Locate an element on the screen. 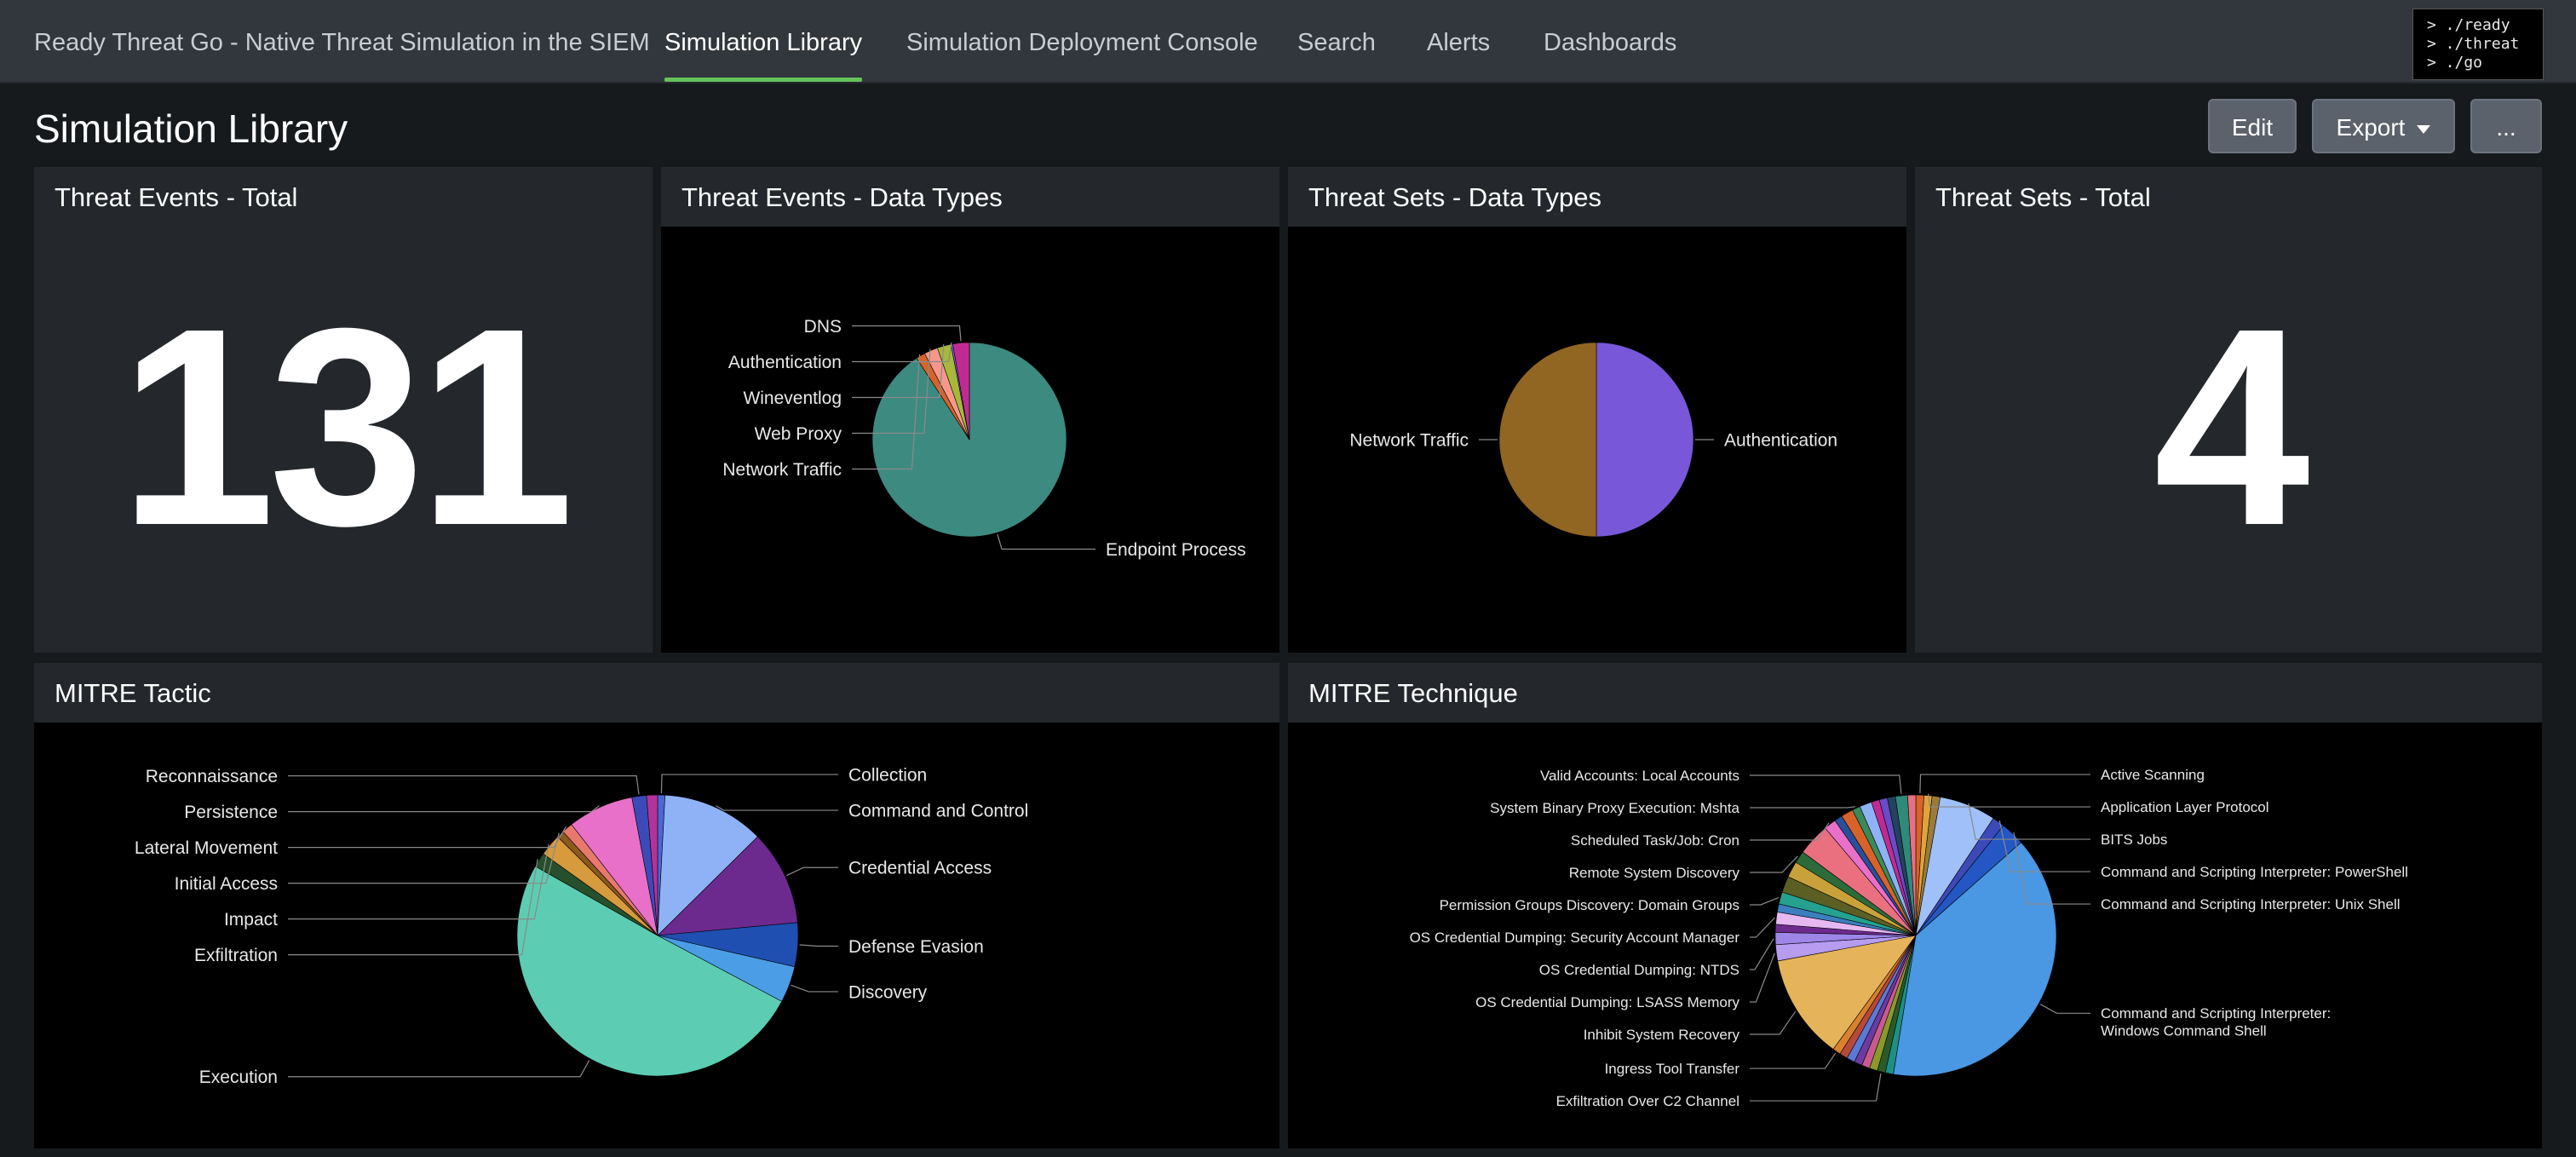  pie-label: Application Layer Protocol is located at coordinates (2185, 807).